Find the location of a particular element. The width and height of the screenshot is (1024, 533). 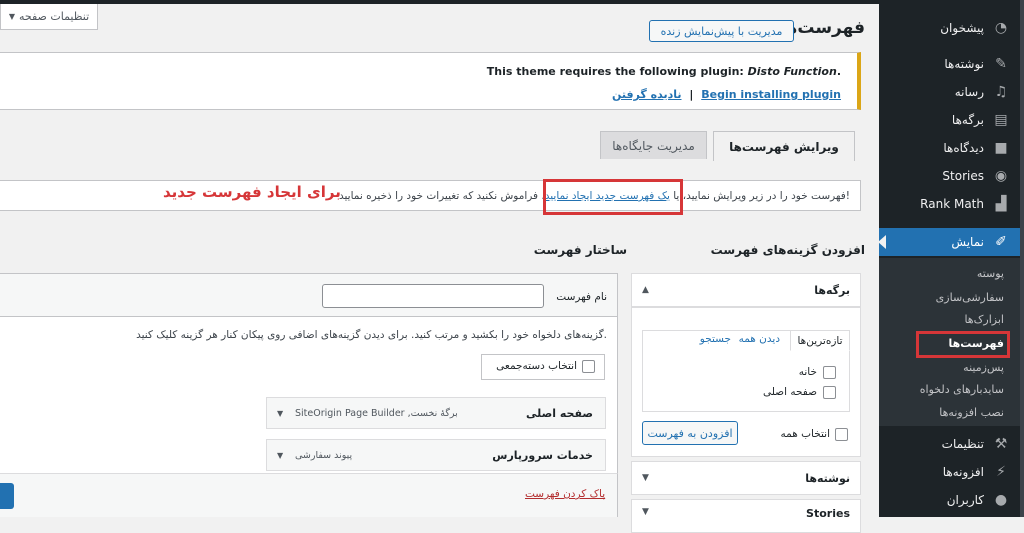

sidebar-item-appearance: ✐ نمایش is located at coordinates (951, 242).